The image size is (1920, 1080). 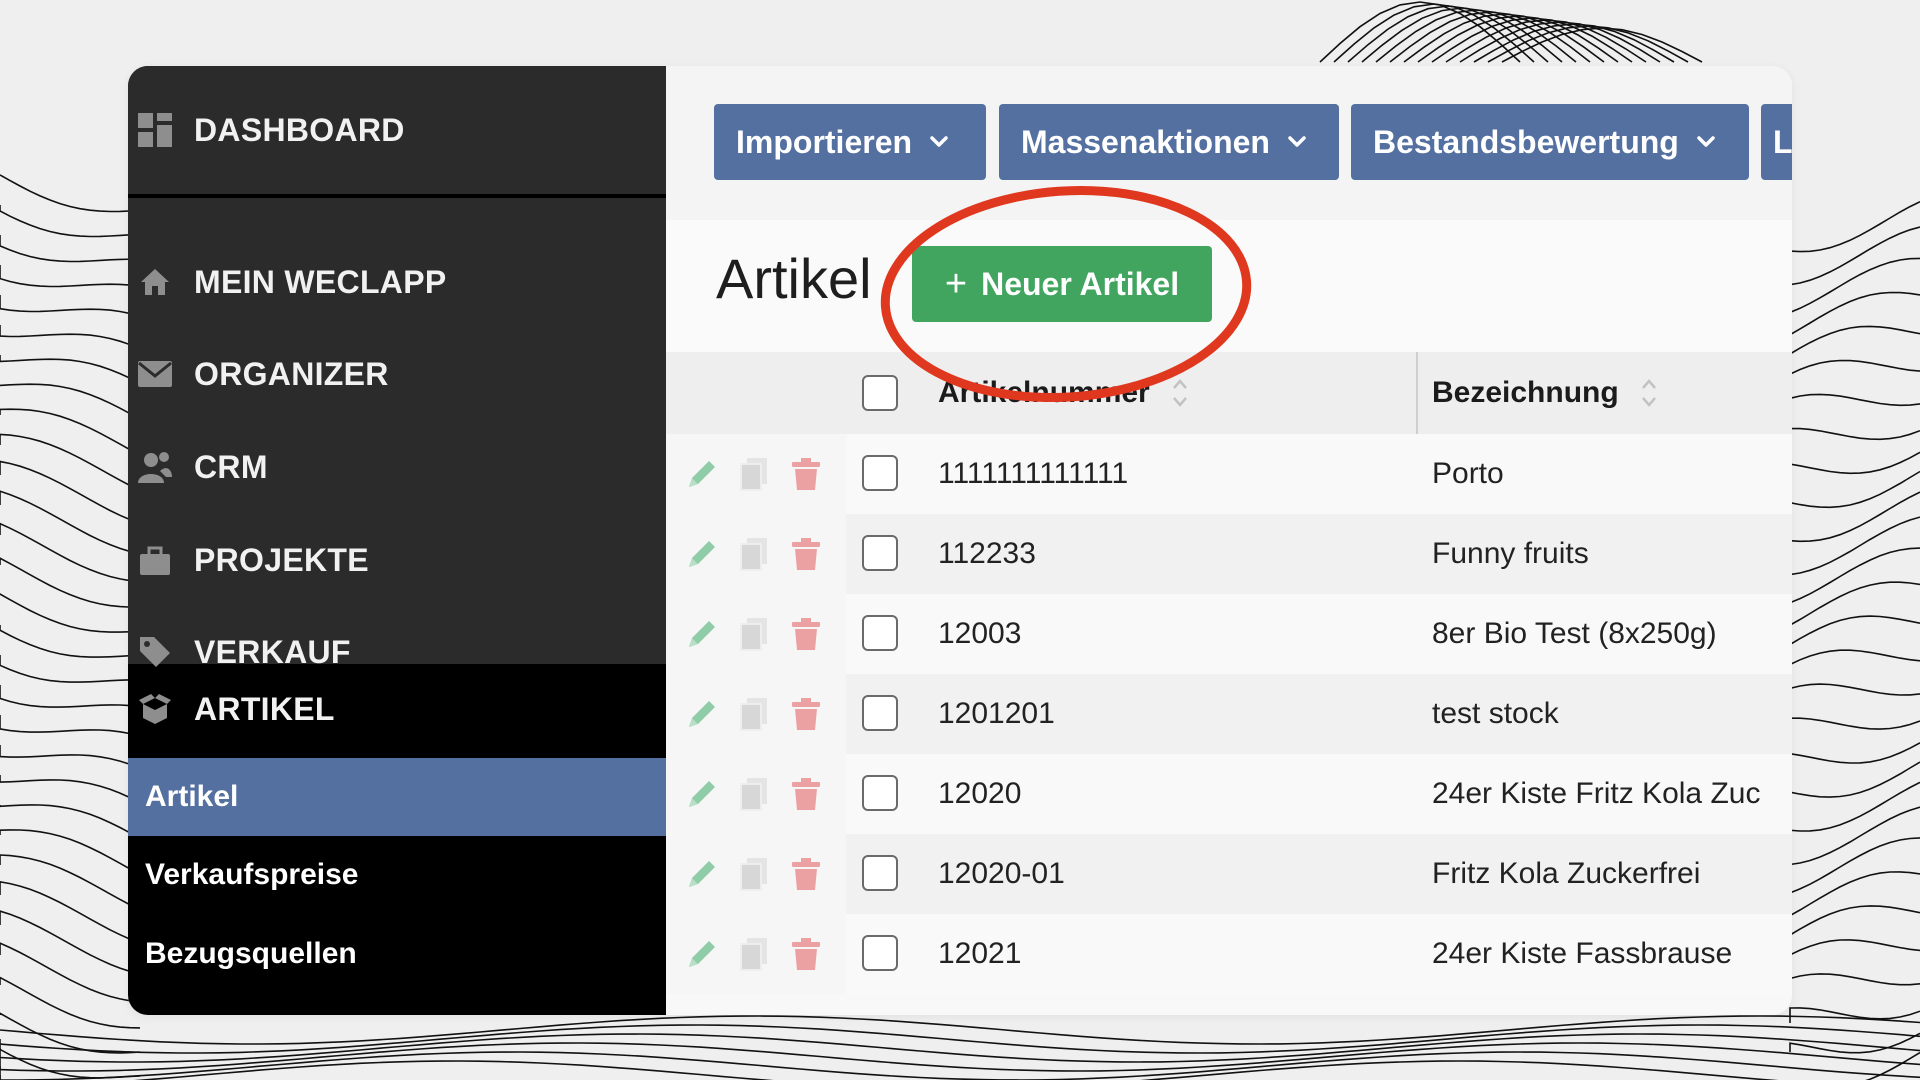 I want to click on sidebar-subitem-artikel: Artikel, so click(x=397, y=797).